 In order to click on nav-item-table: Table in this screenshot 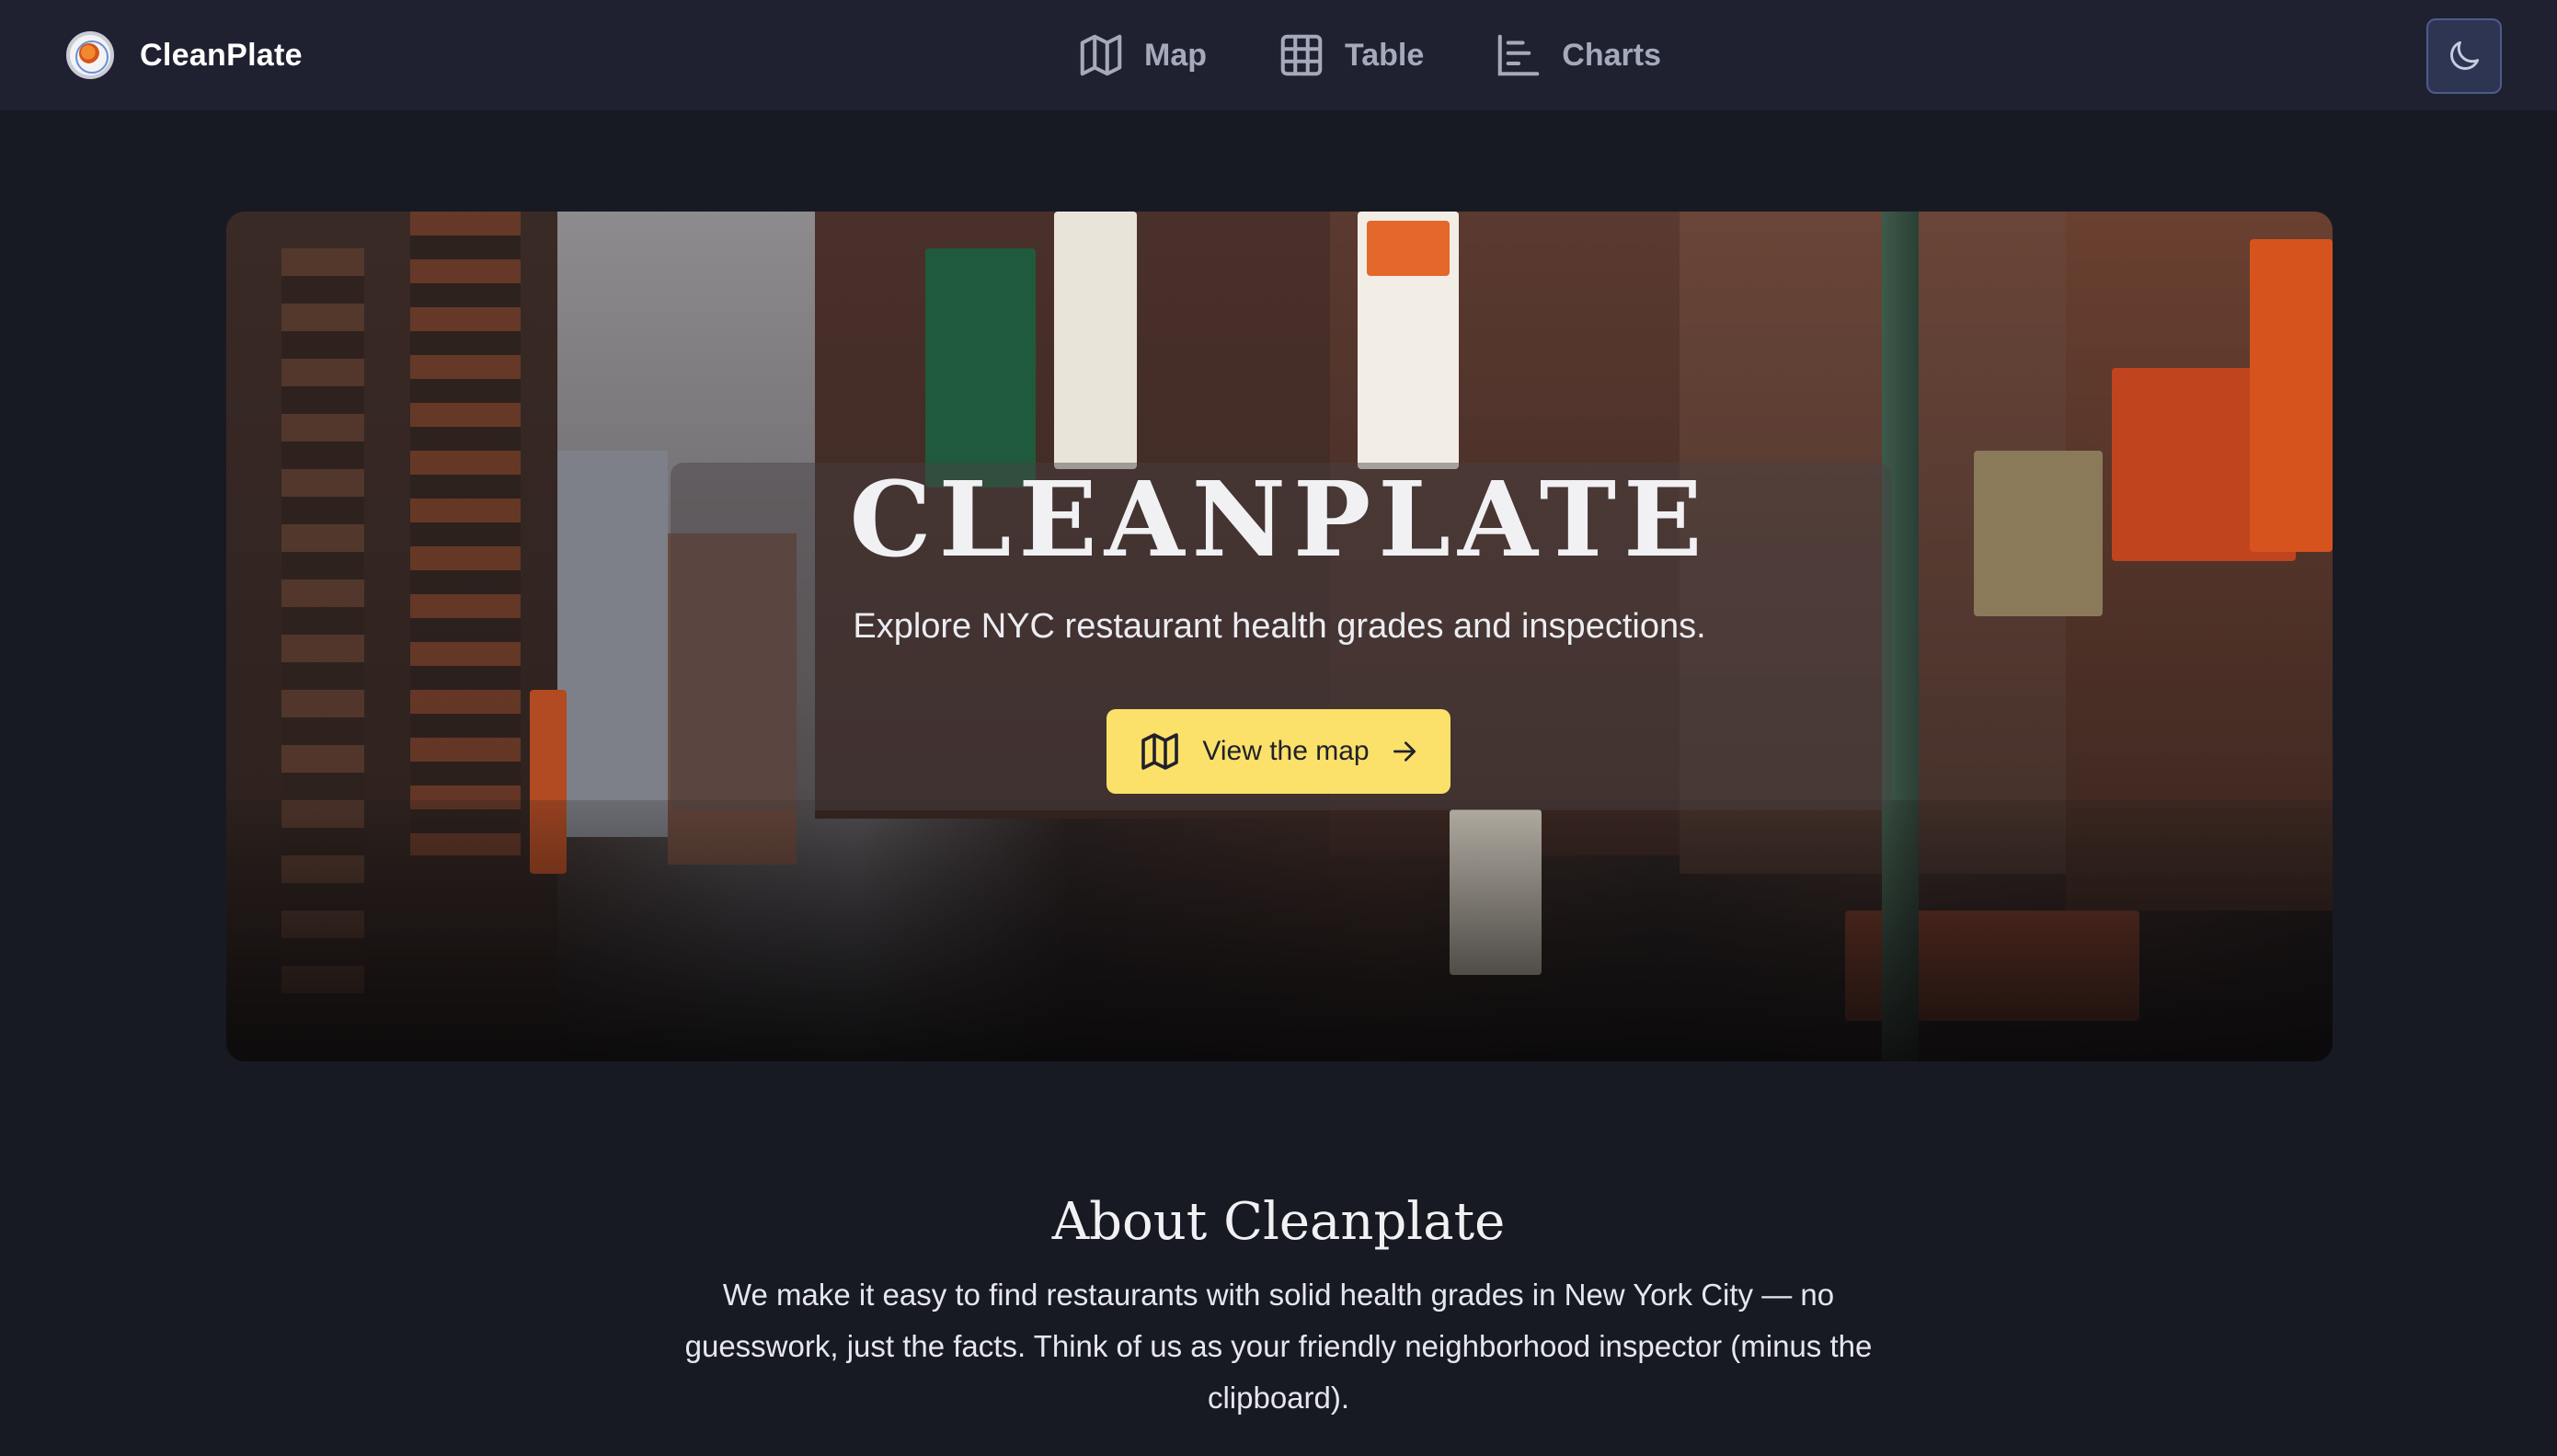, I will do `click(1350, 55)`.